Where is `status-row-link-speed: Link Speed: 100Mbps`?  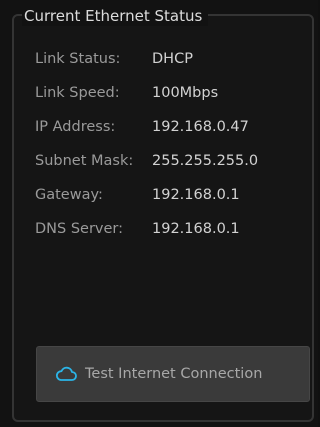 status-row-link-speed: Link Speed: 100Mbps is located at coordinates (170, 93).